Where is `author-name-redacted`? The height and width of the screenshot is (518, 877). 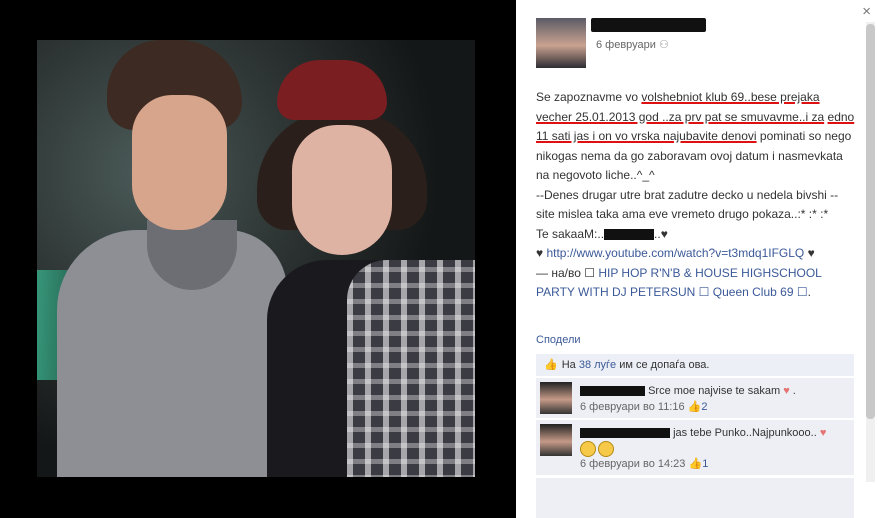 author-name-redacted is located at coordinates (648, 25).